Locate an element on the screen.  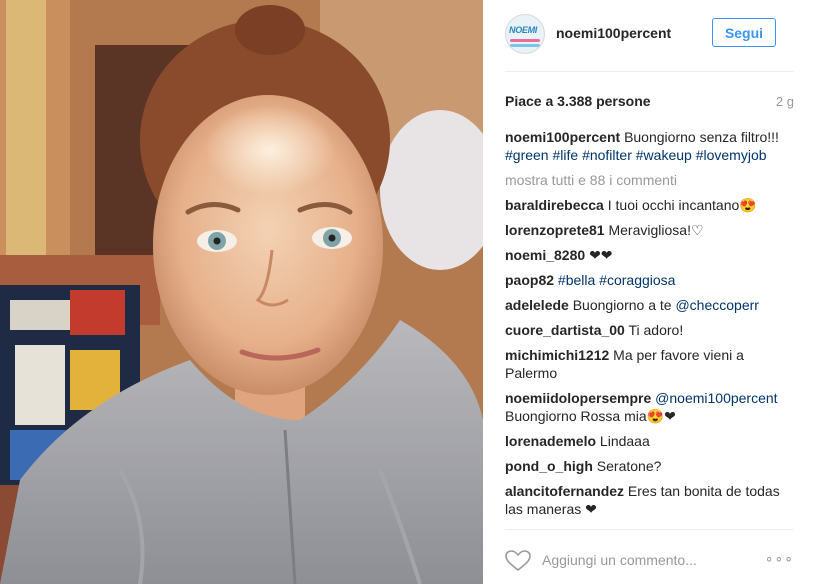
comment: cuore_dartista_00 Ti adoro! is located at coordinates (649, 330).